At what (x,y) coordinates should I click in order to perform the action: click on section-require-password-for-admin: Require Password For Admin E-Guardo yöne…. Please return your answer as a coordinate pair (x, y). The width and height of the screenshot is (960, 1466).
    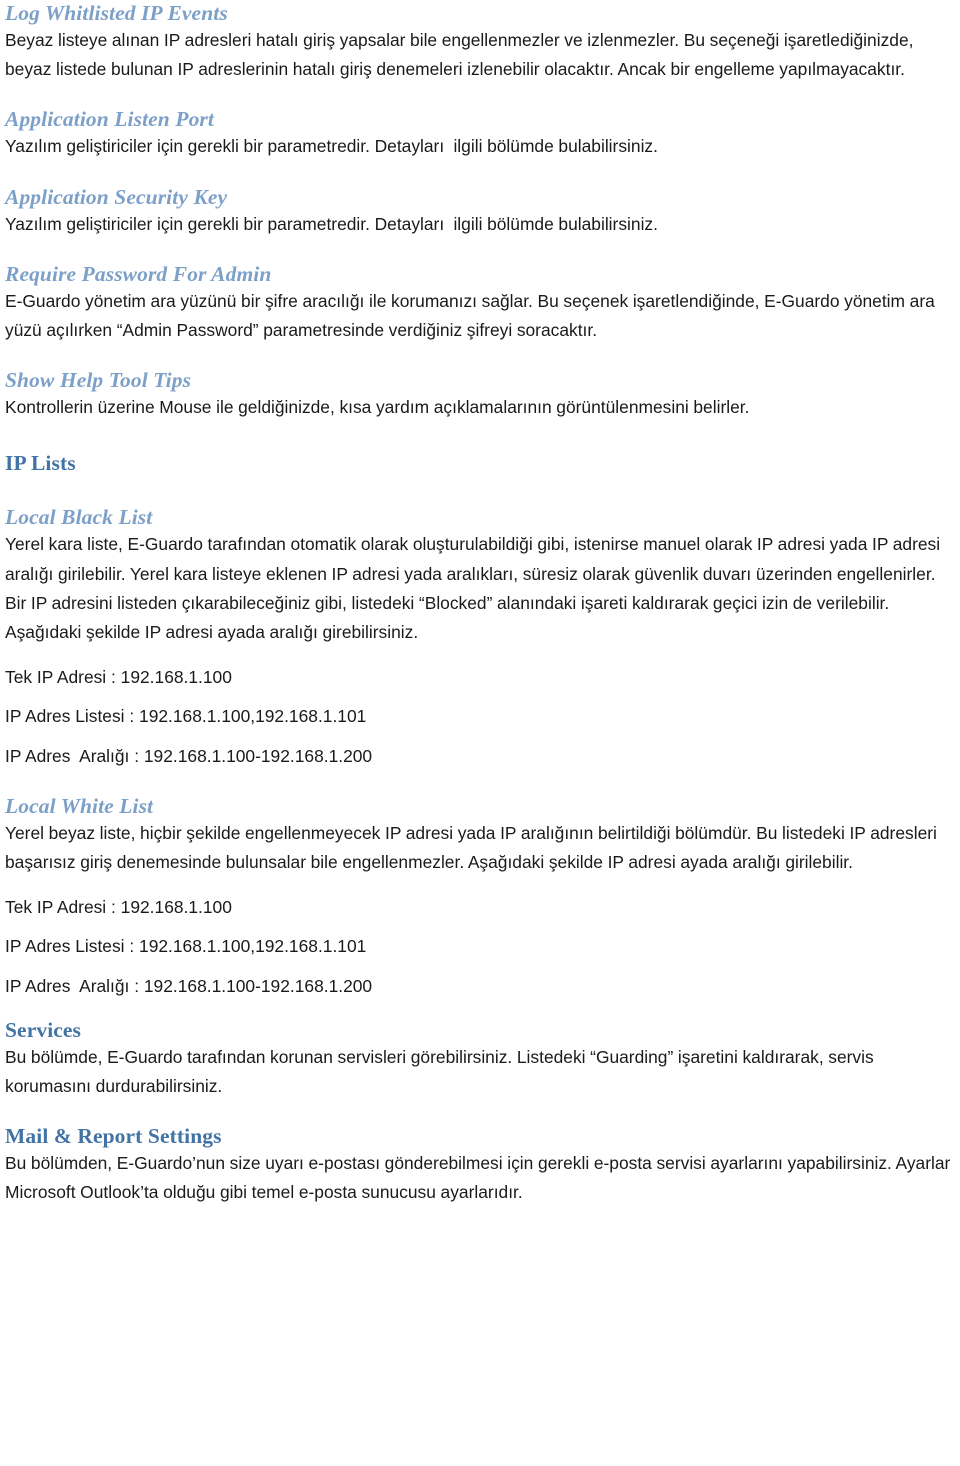
    Looking at the image, I should click on (480, 303).